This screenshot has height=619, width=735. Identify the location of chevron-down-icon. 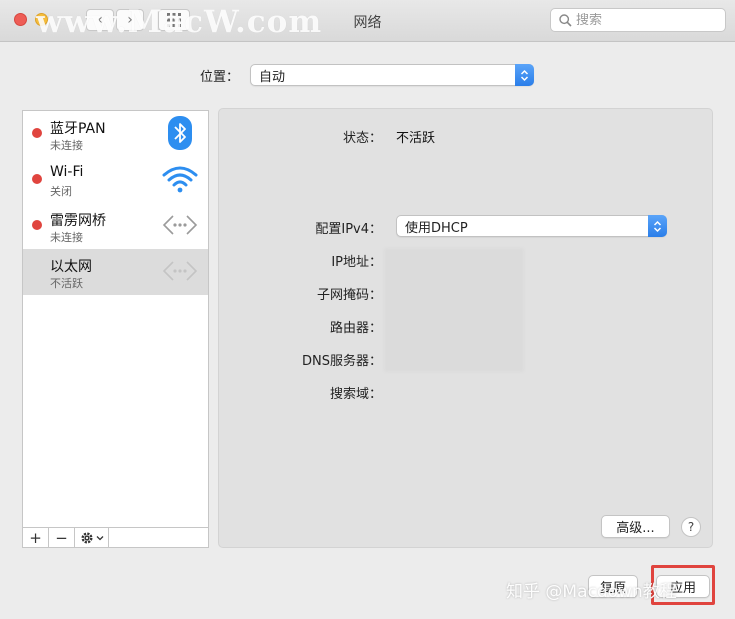
(99, 537).